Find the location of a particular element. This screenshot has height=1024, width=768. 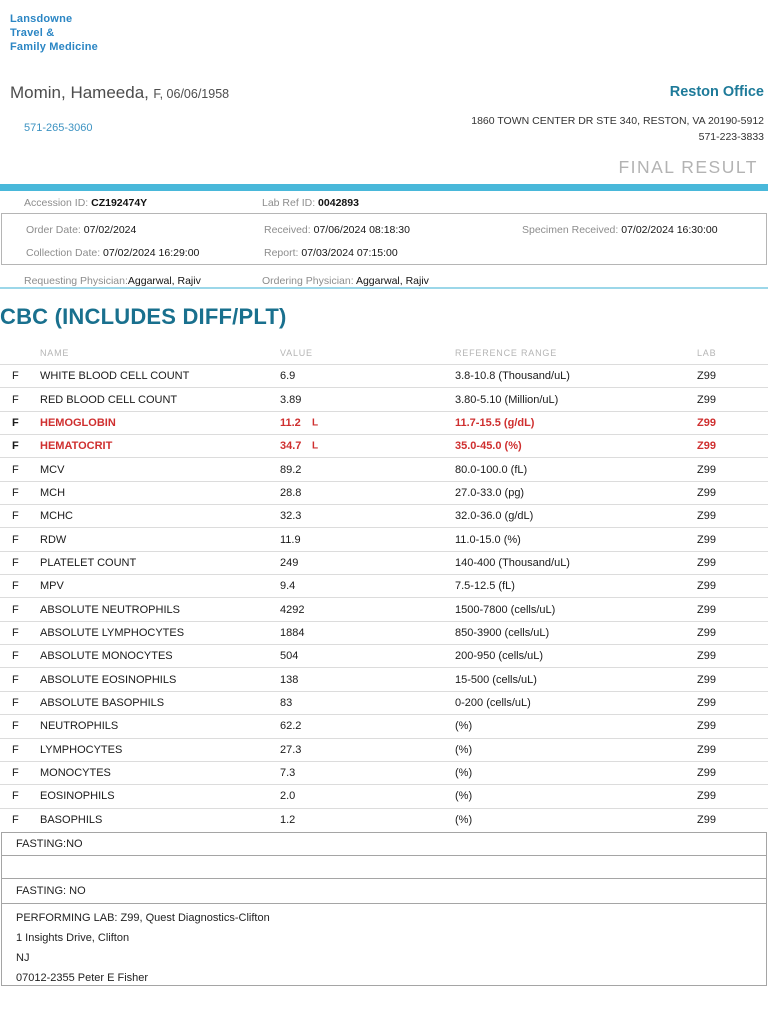

reference-range: 140-400 (Thousand/uL) is located at coordinates (512, 562).